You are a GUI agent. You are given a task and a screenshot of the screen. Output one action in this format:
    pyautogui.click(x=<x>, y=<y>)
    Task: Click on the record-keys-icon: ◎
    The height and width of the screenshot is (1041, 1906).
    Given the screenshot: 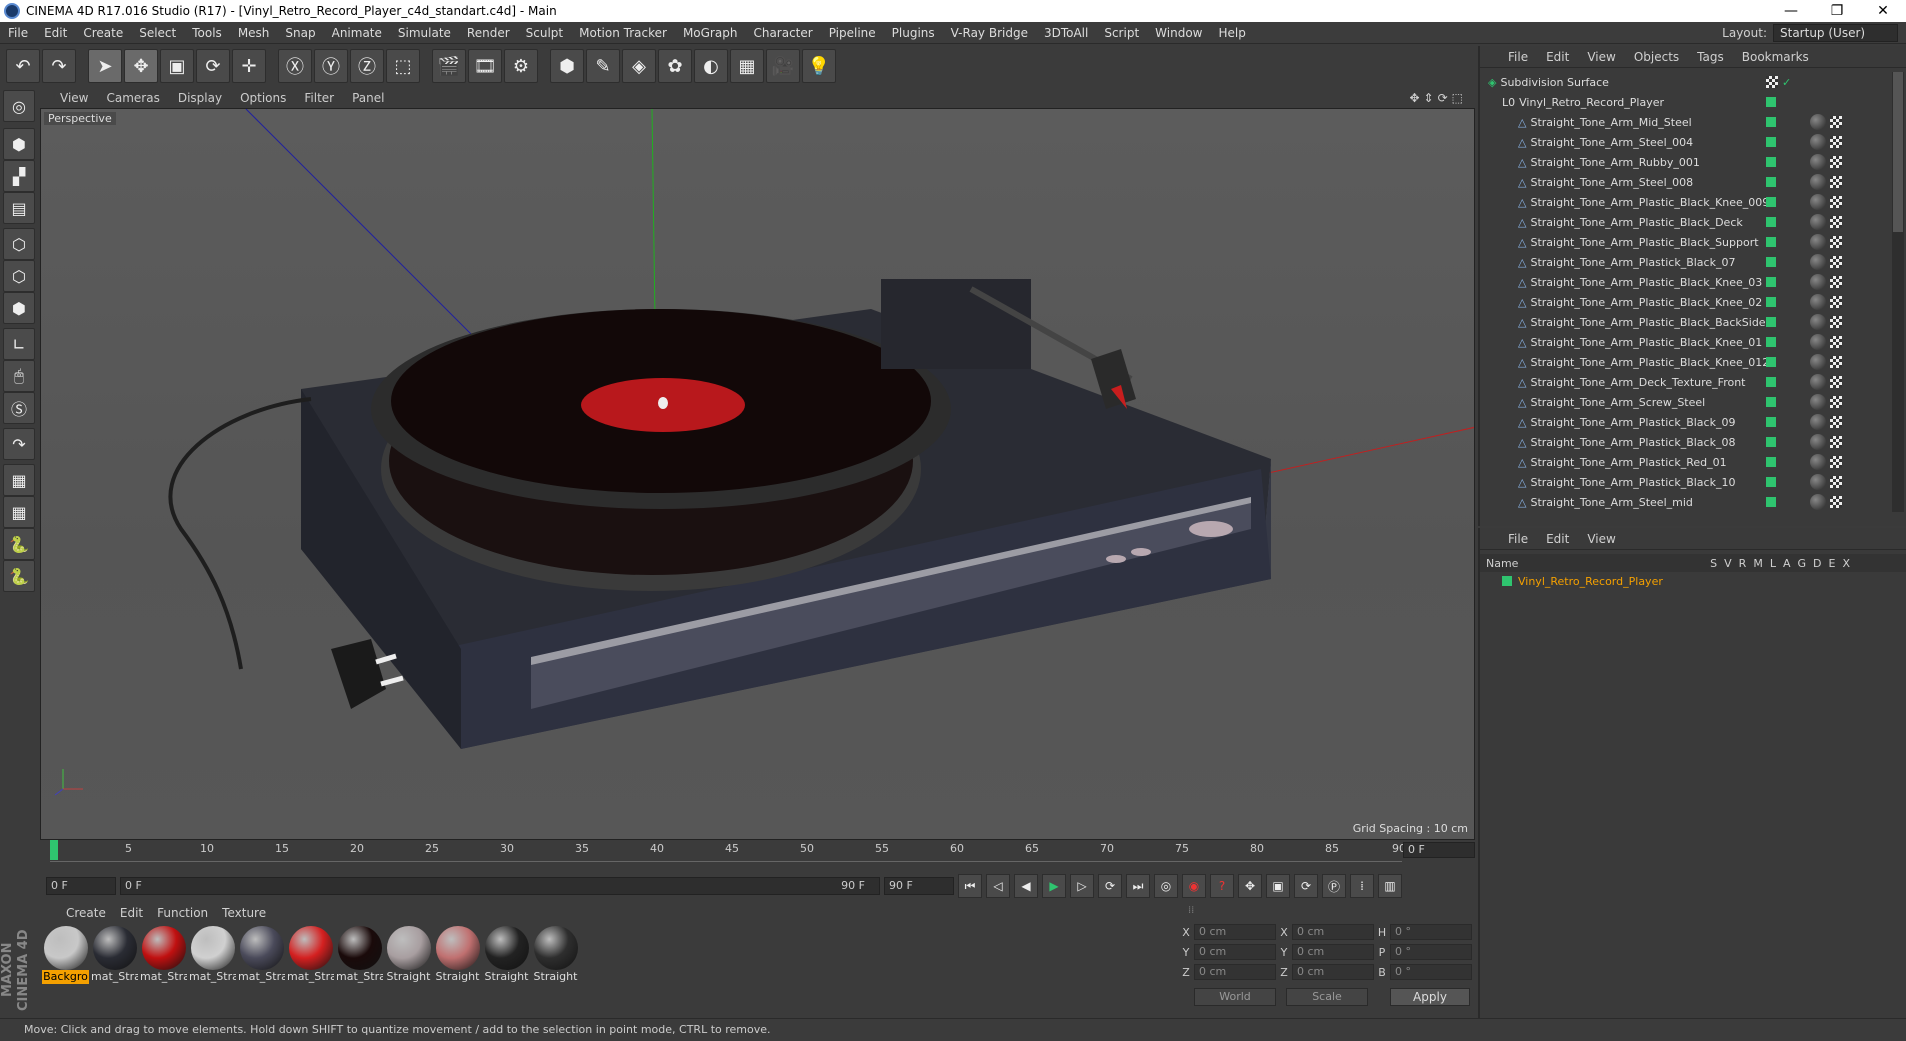 What is the action you would take?
    pyautogui.click(x=1166, y=886)
    